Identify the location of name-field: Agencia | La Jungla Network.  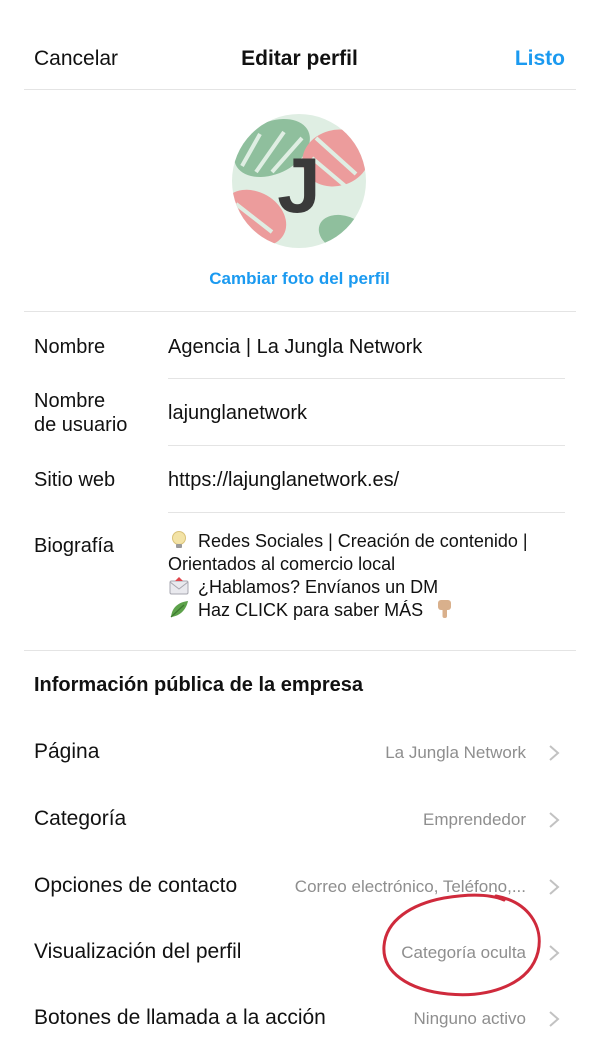
(295, 347).